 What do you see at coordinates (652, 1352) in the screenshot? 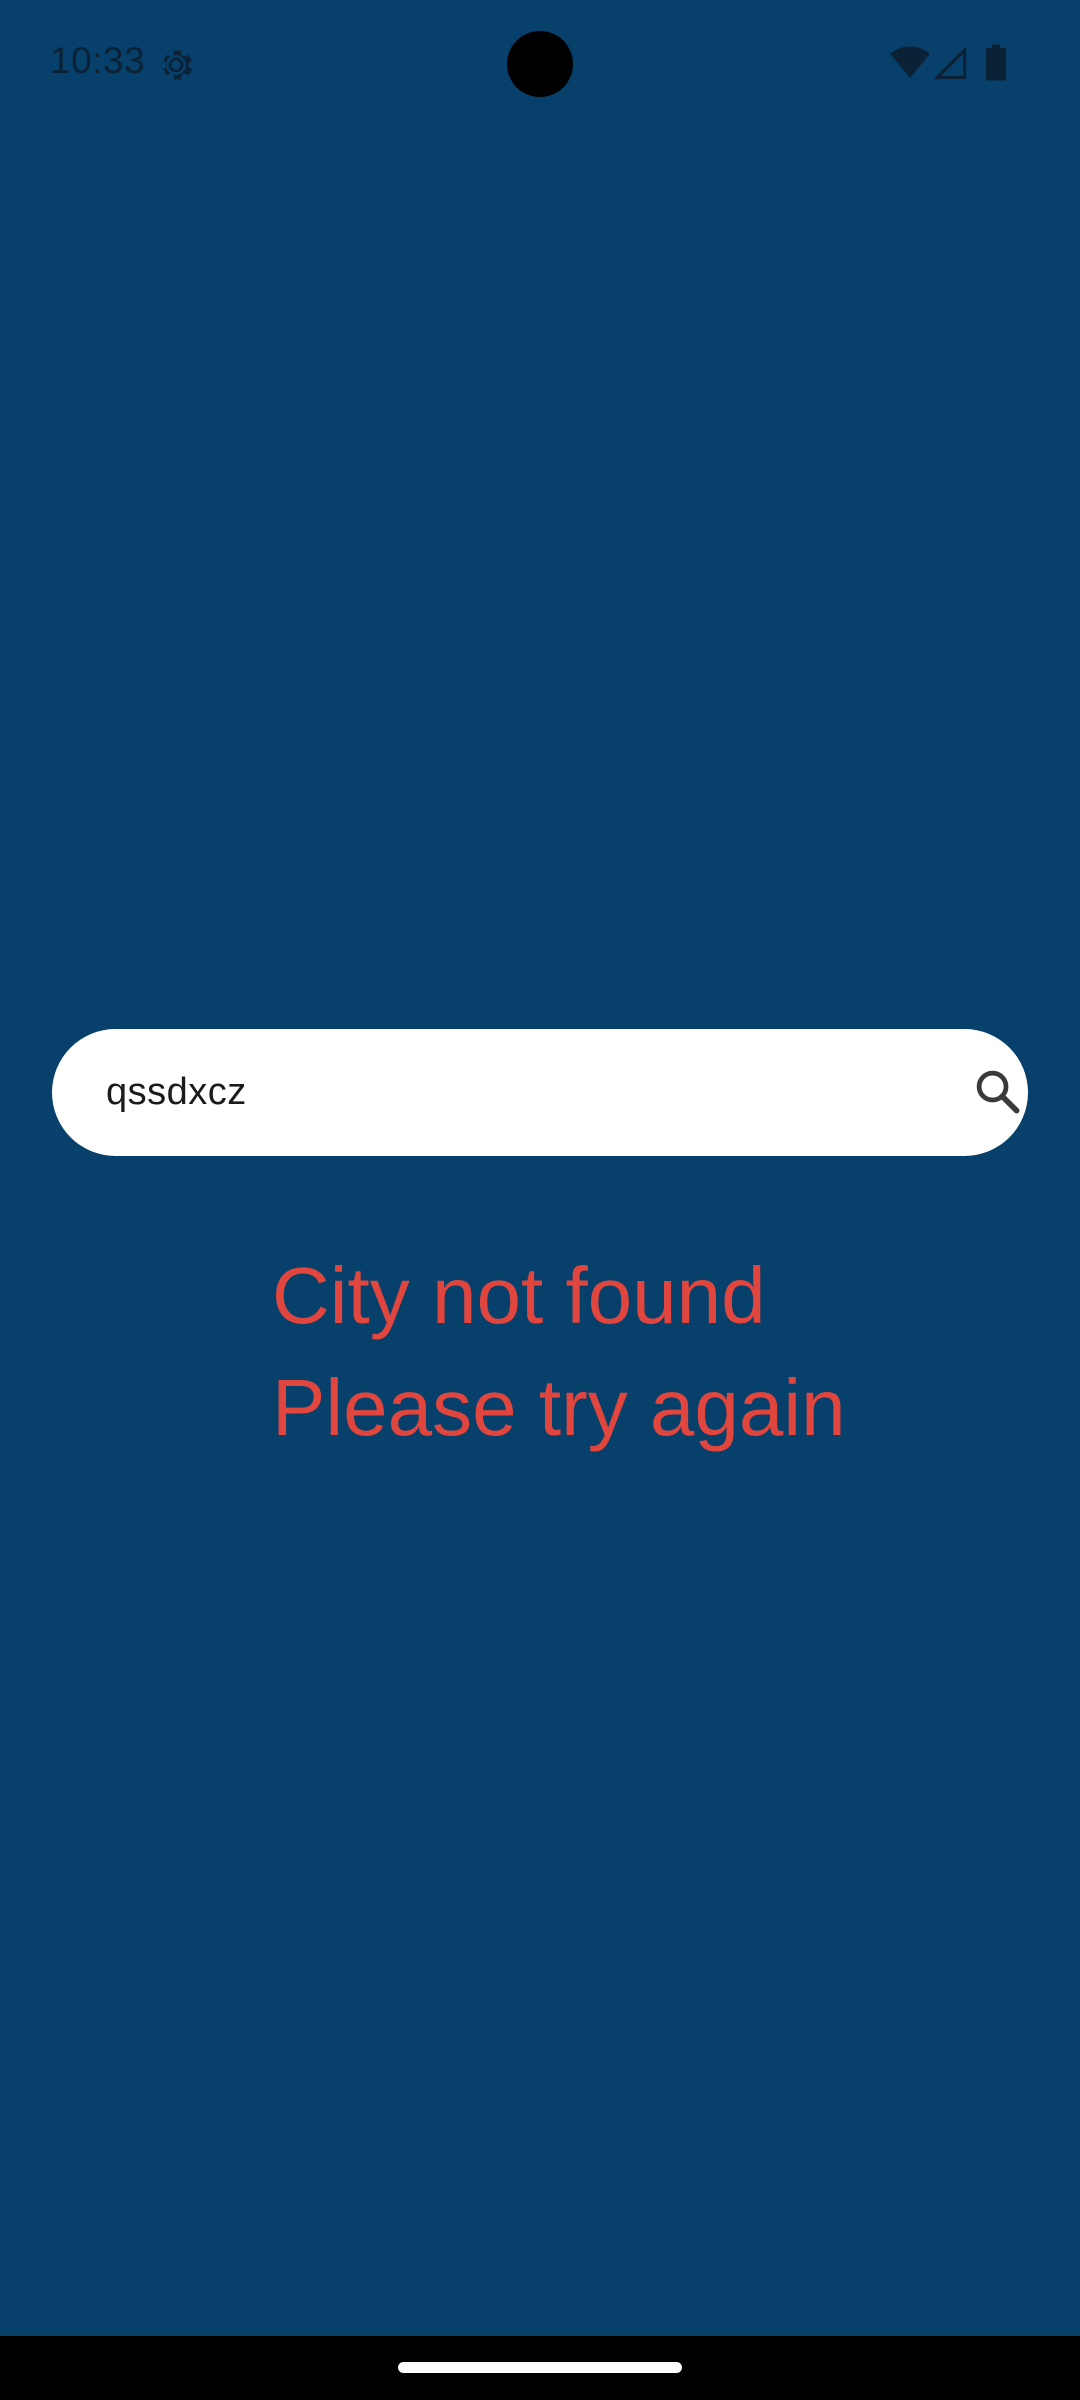
I see `error-message: City not found Please try again` at bounding box center [652, 1352].